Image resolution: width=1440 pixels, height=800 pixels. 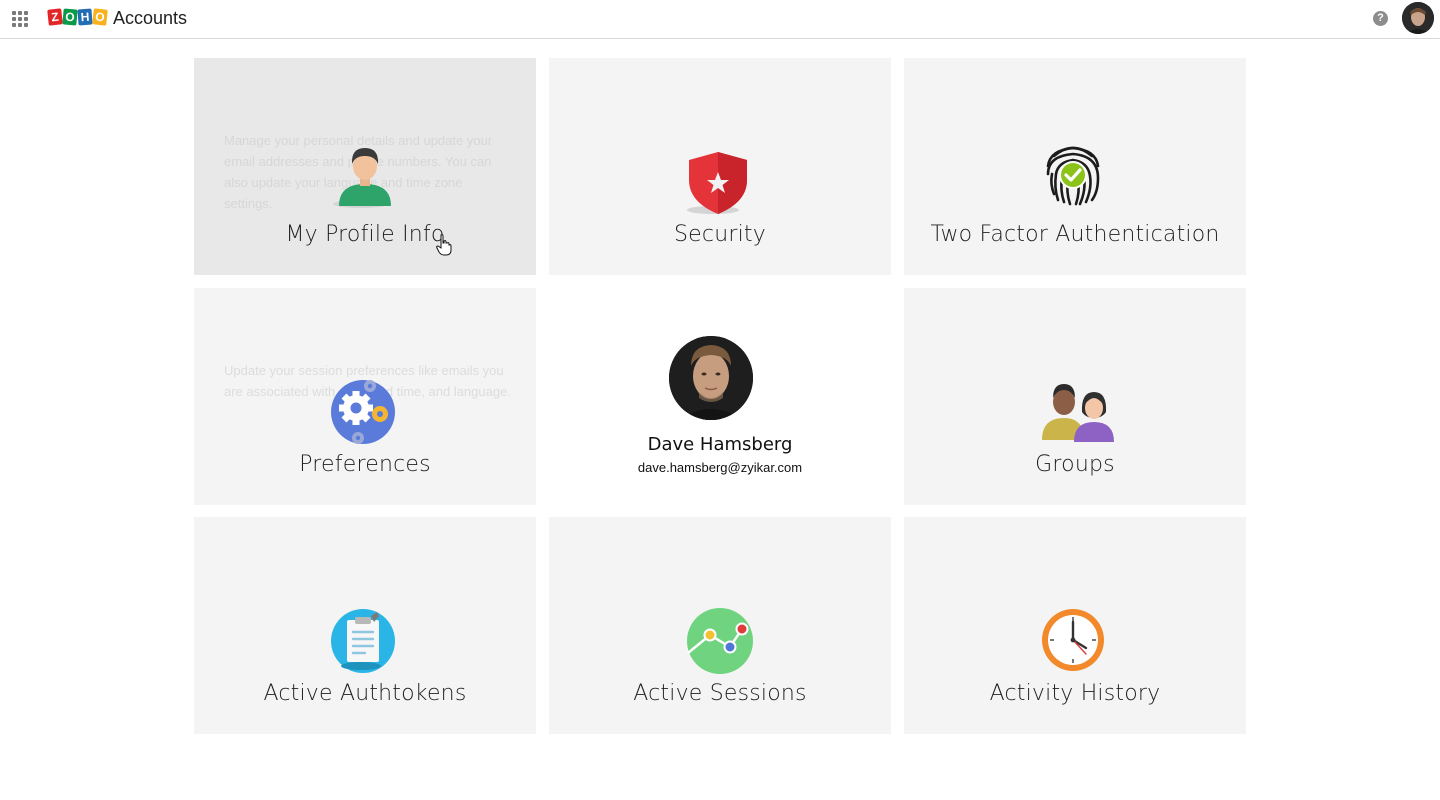 What do you see at coordinates (720, 643) in the screenshot?
I see `sessions-icon` at bounding box center [720, 643].